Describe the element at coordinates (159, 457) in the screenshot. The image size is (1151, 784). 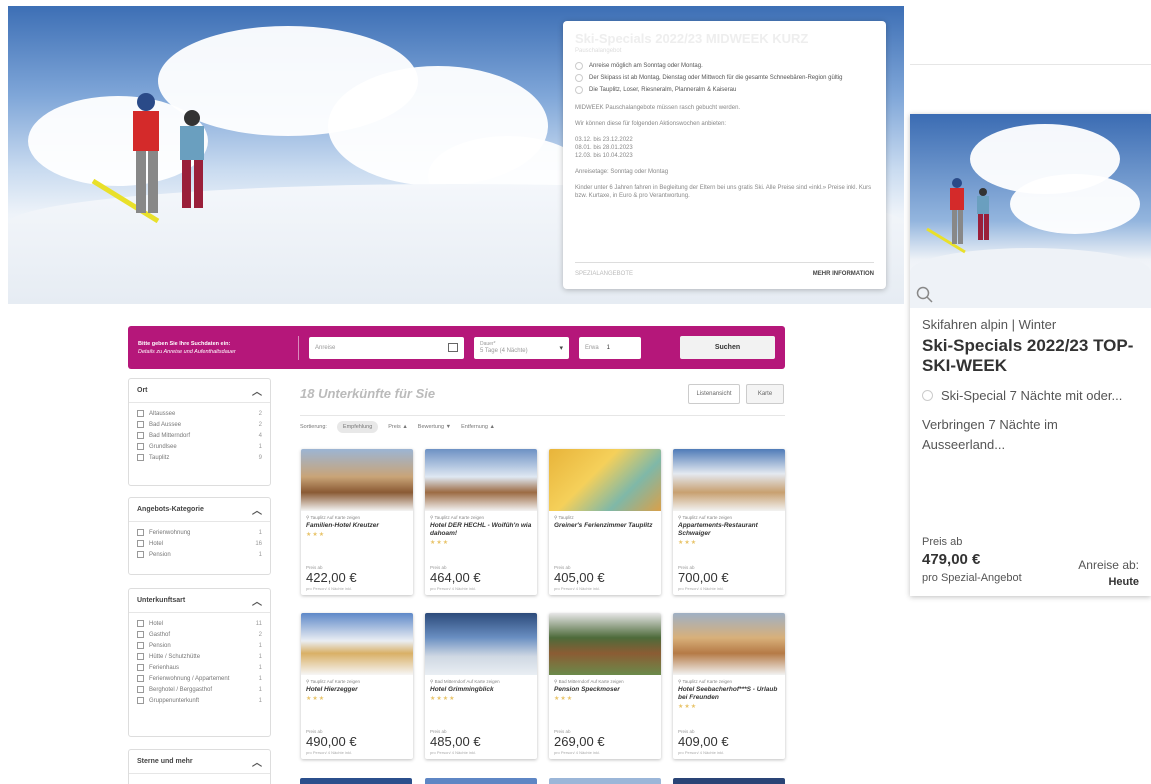
I see `filter-option-label: Tauplitz` at that location.